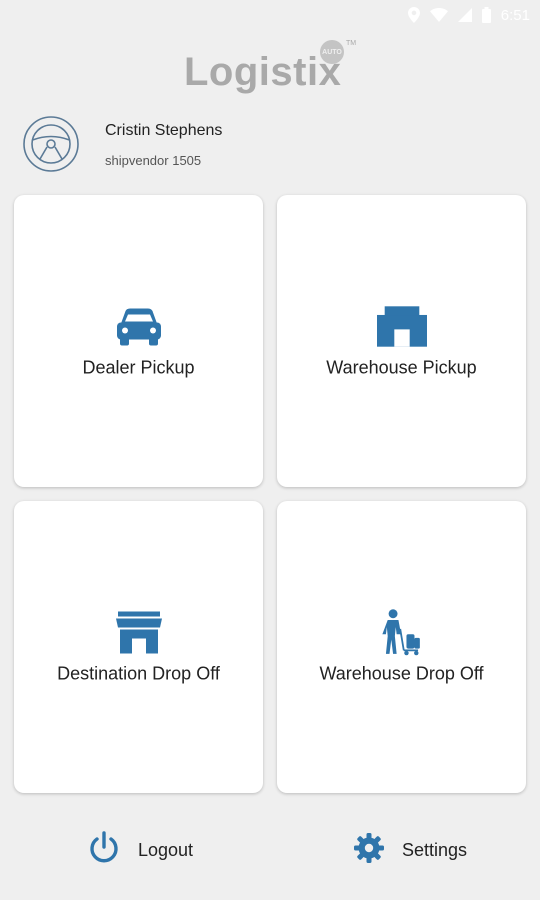 The image size is (540, 900). I want to click on wifi-icon, so click(438, 15).